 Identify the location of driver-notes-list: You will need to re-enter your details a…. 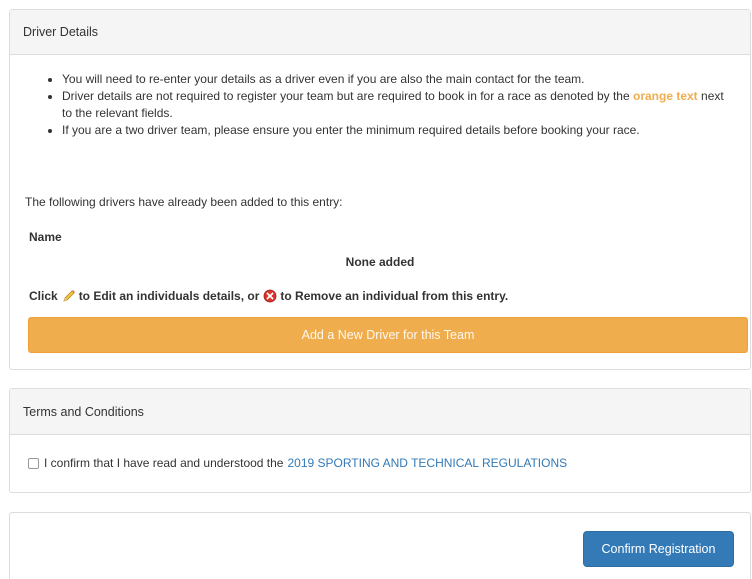
(380, 105).